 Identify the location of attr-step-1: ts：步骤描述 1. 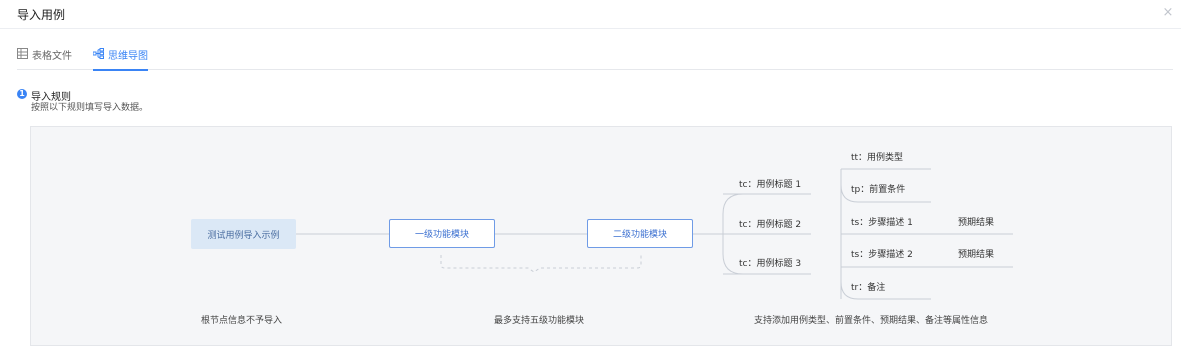
(882, 223).